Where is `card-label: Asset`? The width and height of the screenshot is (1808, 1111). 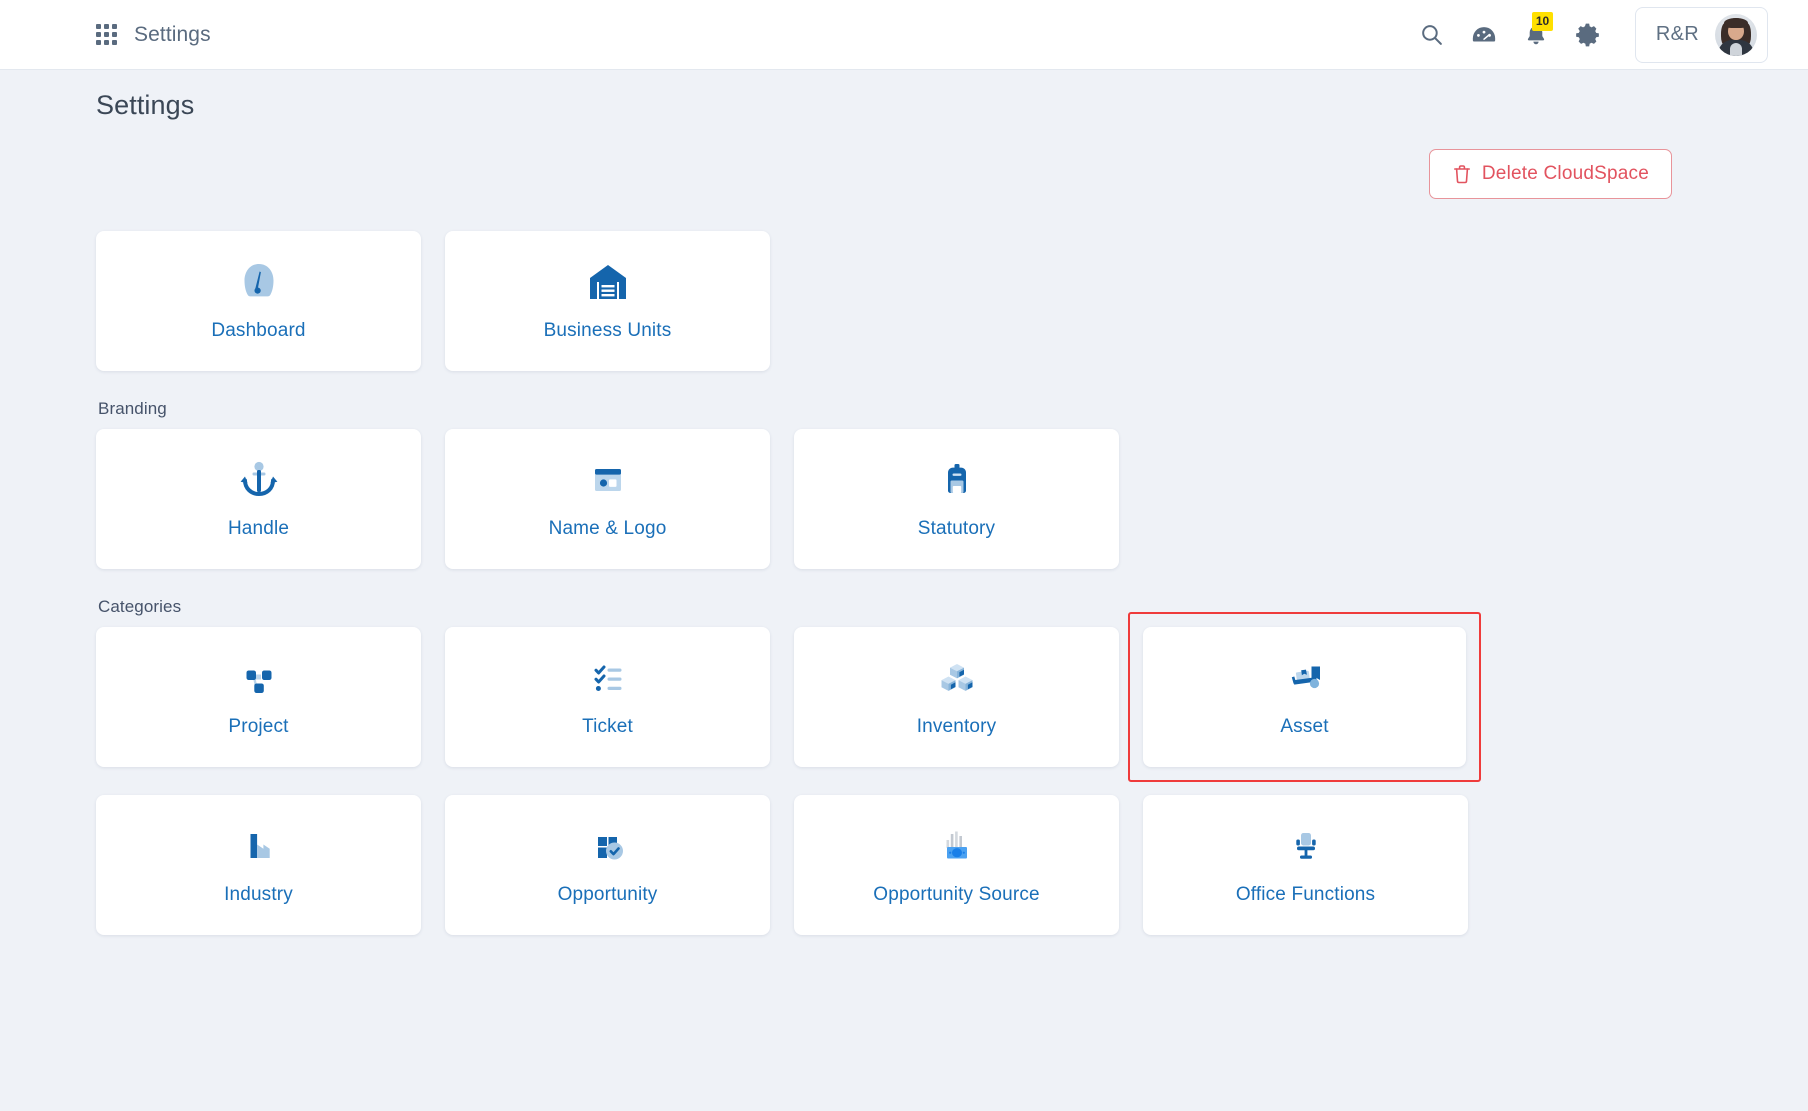 card-label: Asset is located at coordinates (1304, 726).